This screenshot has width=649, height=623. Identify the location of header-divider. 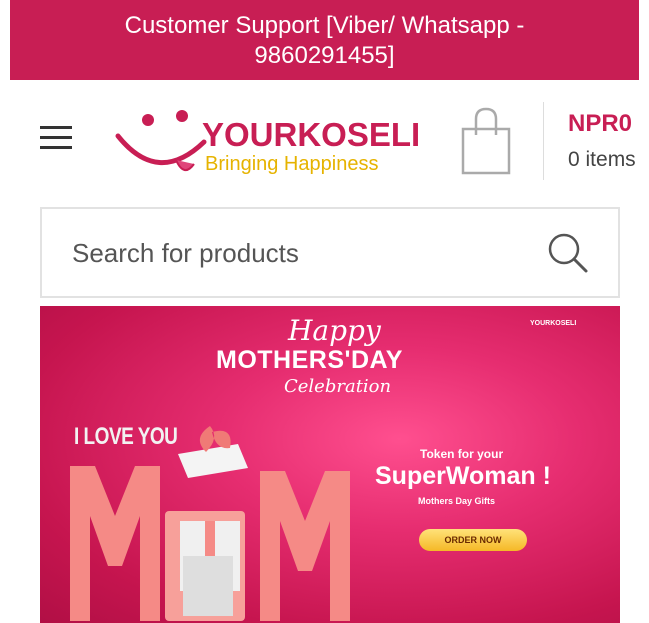
(543, 141).